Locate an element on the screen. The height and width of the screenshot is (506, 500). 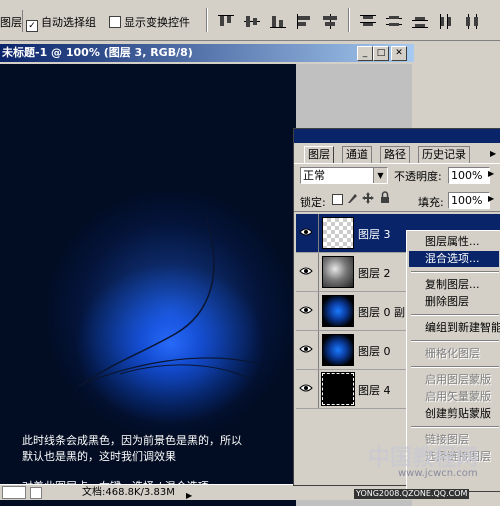
align-bottom-edges-button is located at coordinates (278, 21).